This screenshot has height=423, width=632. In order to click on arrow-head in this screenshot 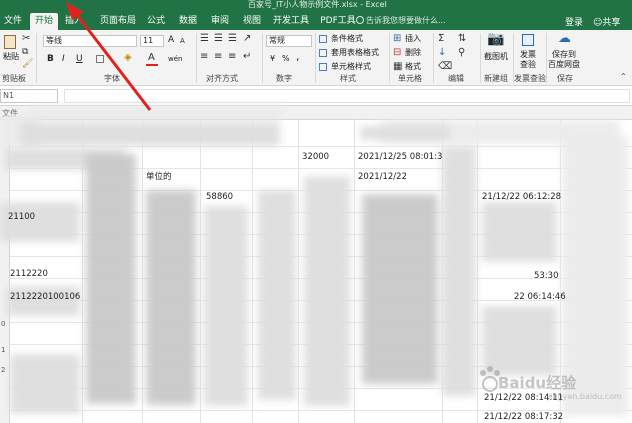, I will do `click(75, 11)`.